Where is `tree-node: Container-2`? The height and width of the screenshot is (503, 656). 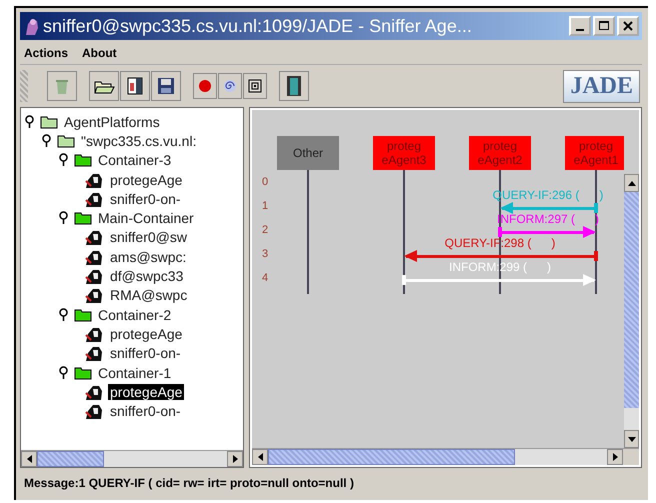
tree-node: Container-2 is located at coordinates (135, 314).